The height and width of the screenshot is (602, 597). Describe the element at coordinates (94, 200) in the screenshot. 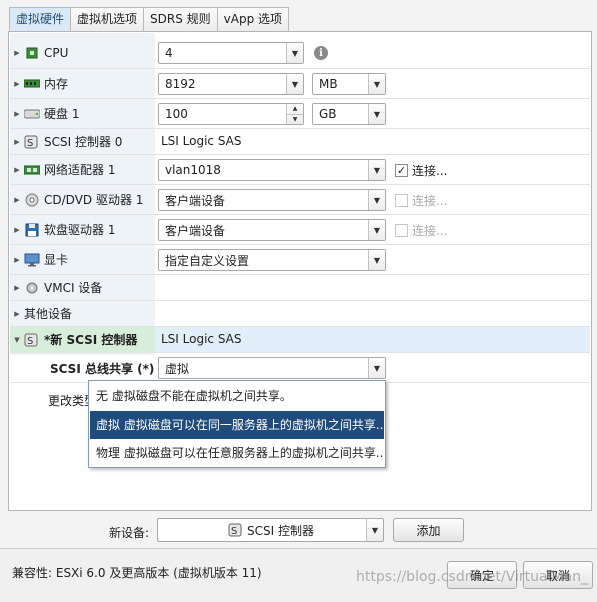

I see `cd-dvd-label: CD/DVD 驱动器 1` at that location.